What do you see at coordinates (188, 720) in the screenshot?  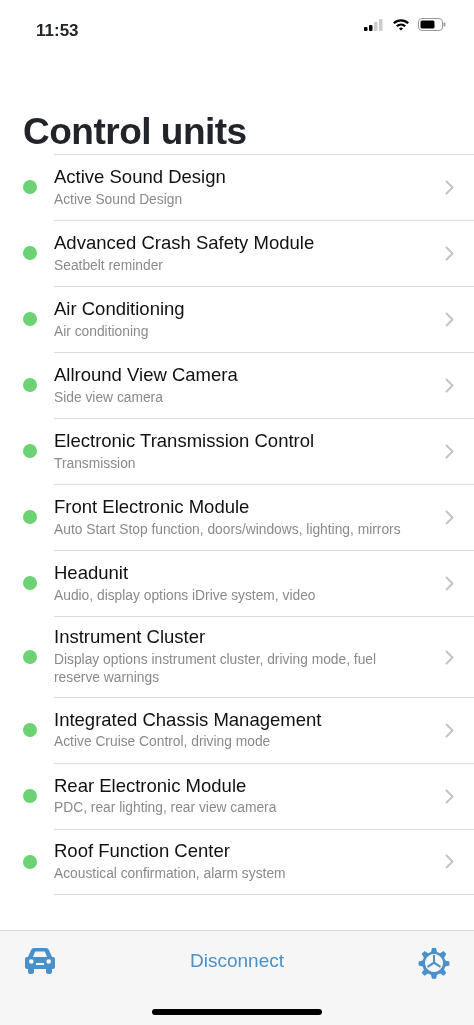 I see `unit-name: Integrated Chassis Management` at bounding box center [188, 720].